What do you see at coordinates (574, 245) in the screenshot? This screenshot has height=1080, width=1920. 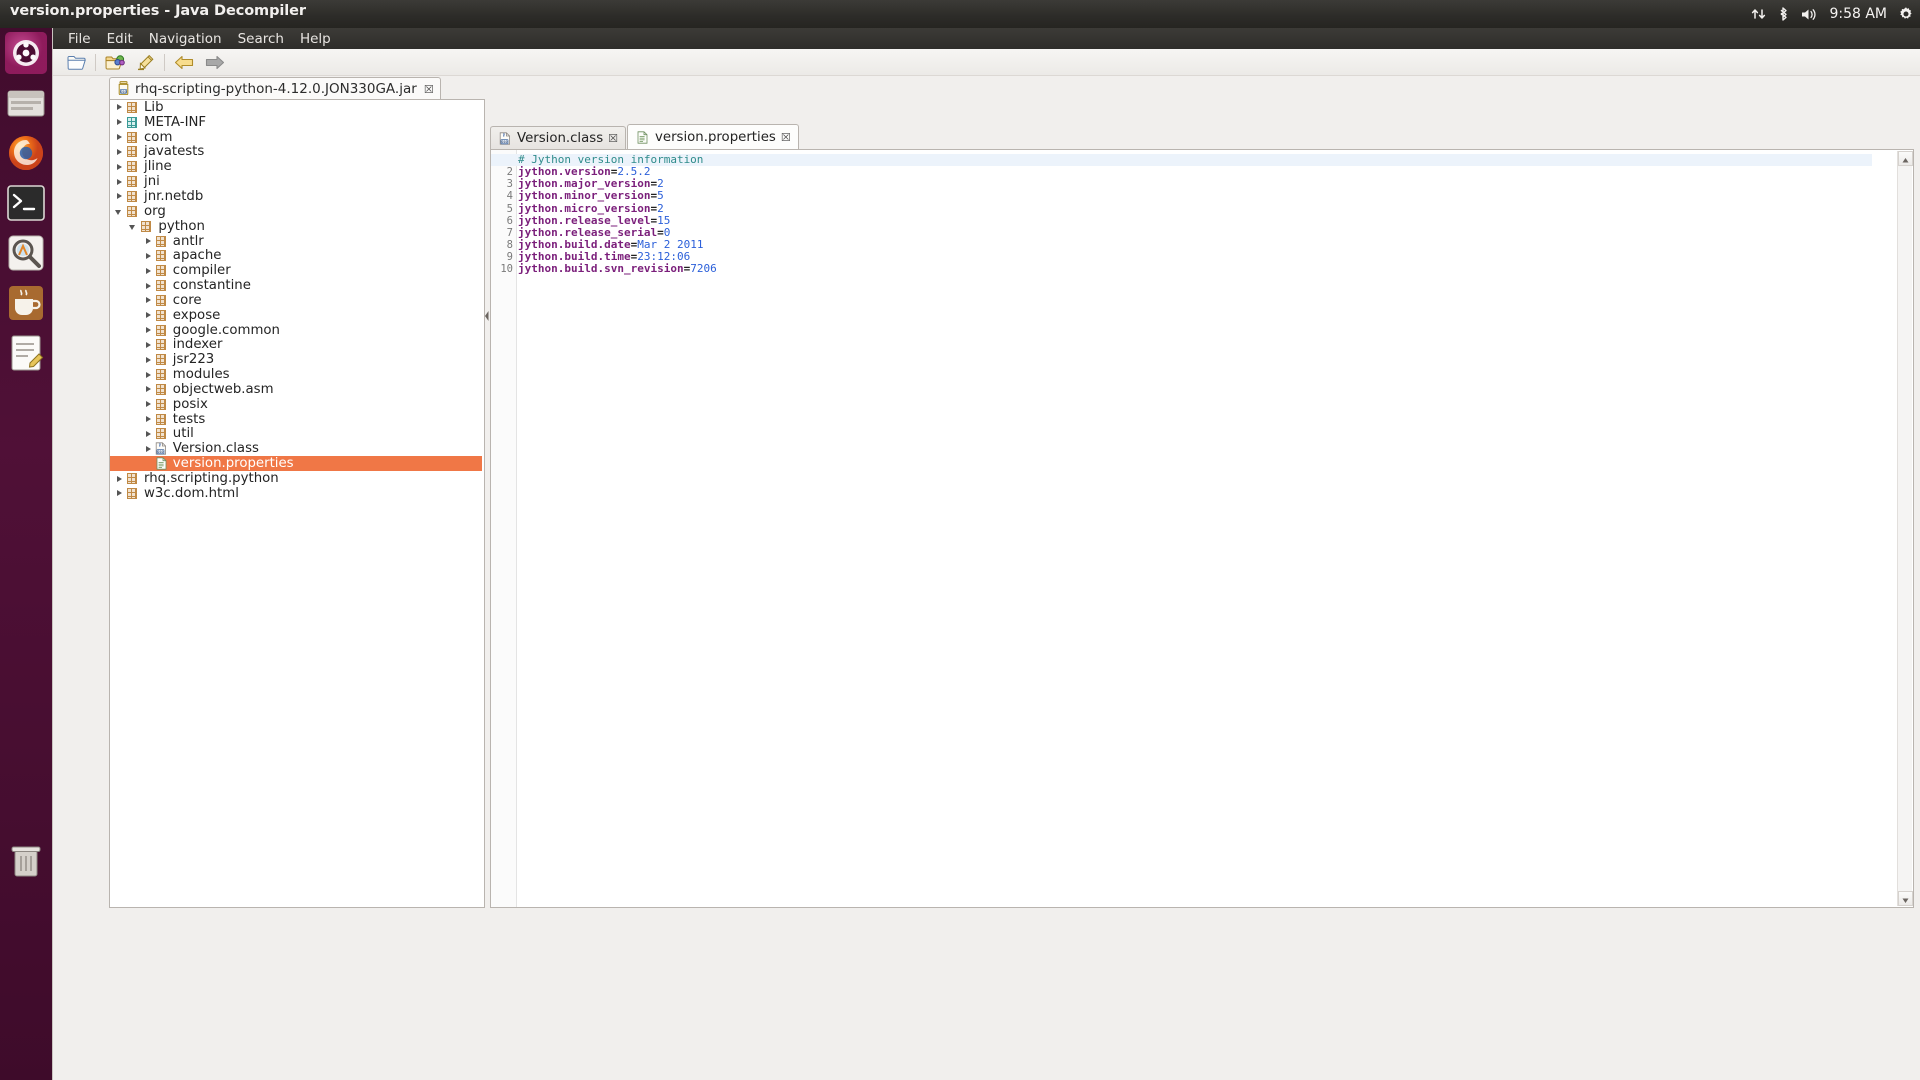 I see `property-key: jython.build.date` at bounding box center [574, 245].